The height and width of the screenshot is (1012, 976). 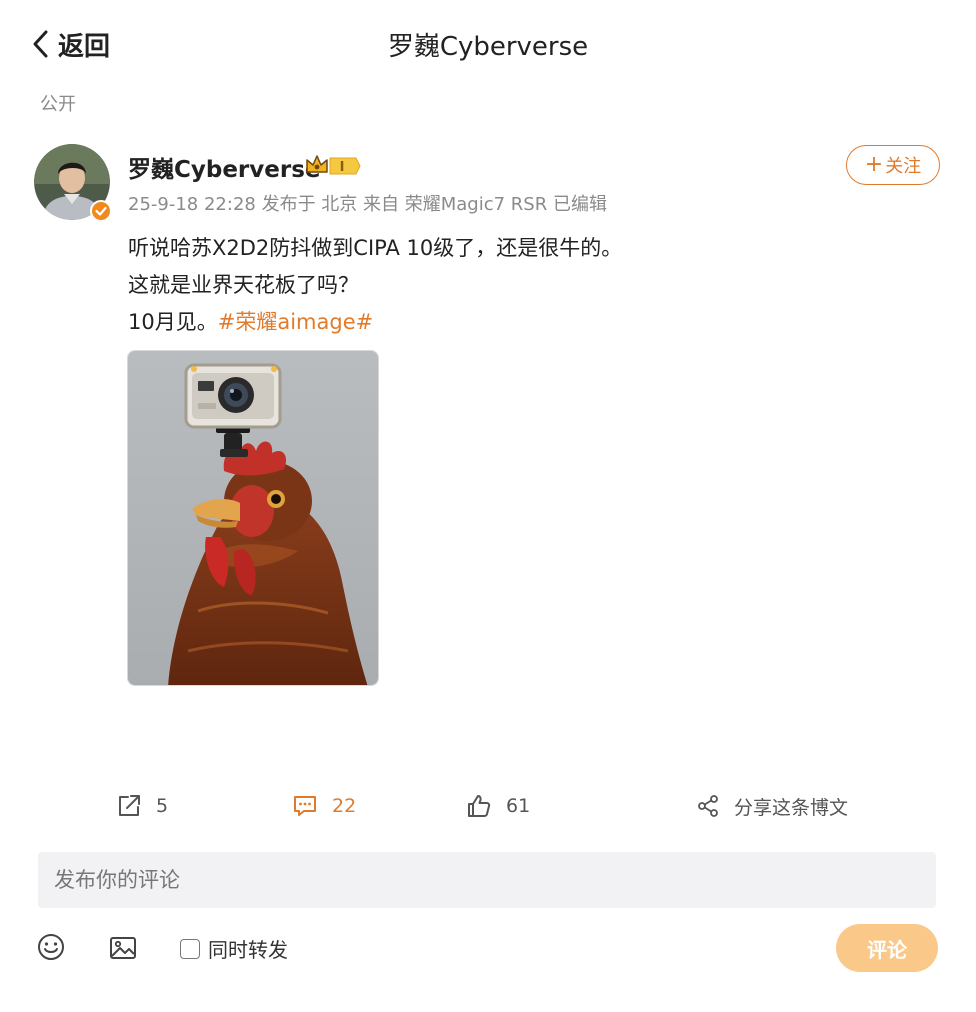 I want to click on submit-comment-button: 评论, so click(x=887, y=948).